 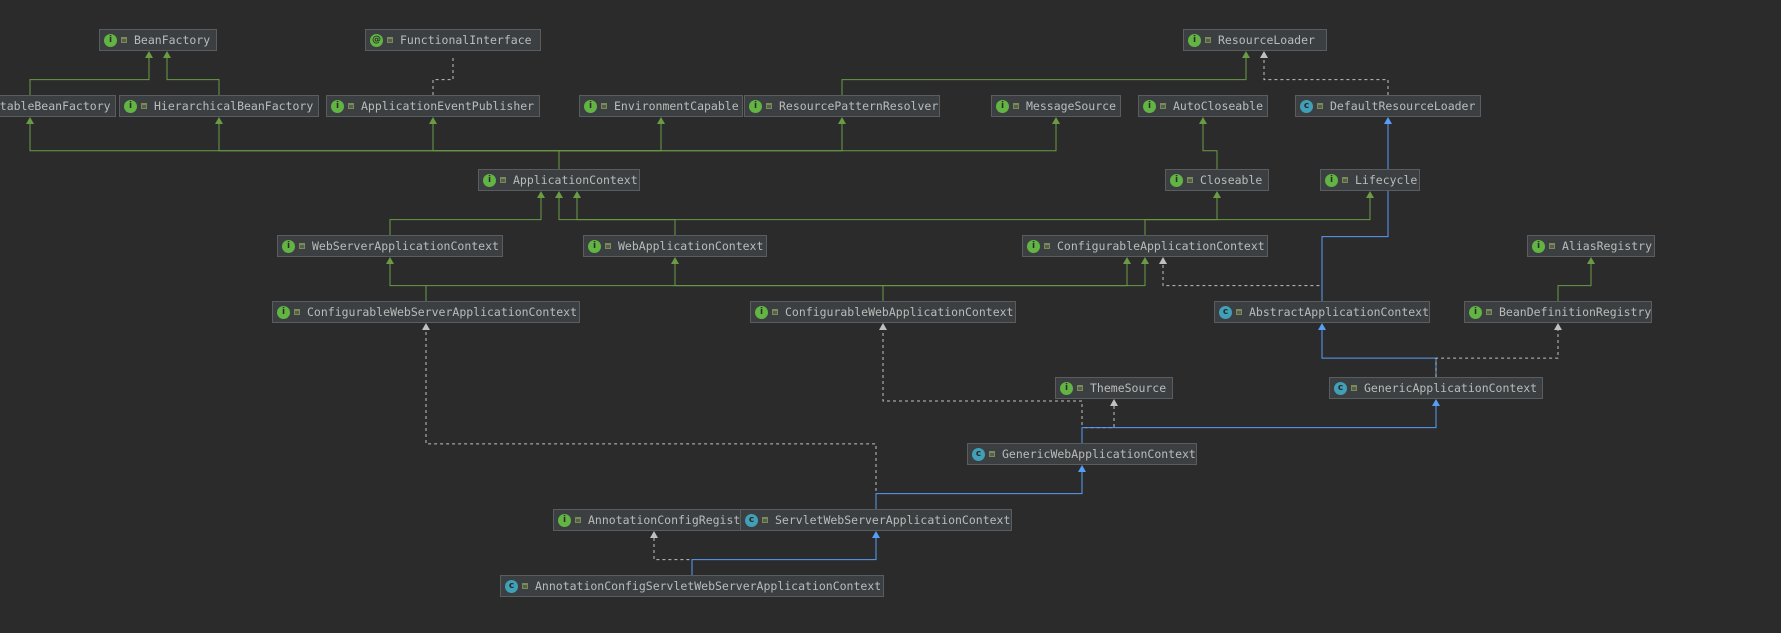 What do you see at coordinates (448, 106) in the screenshot?
I see `node-label: ApplicationEventPublisher` at bounding box center [448, 106].